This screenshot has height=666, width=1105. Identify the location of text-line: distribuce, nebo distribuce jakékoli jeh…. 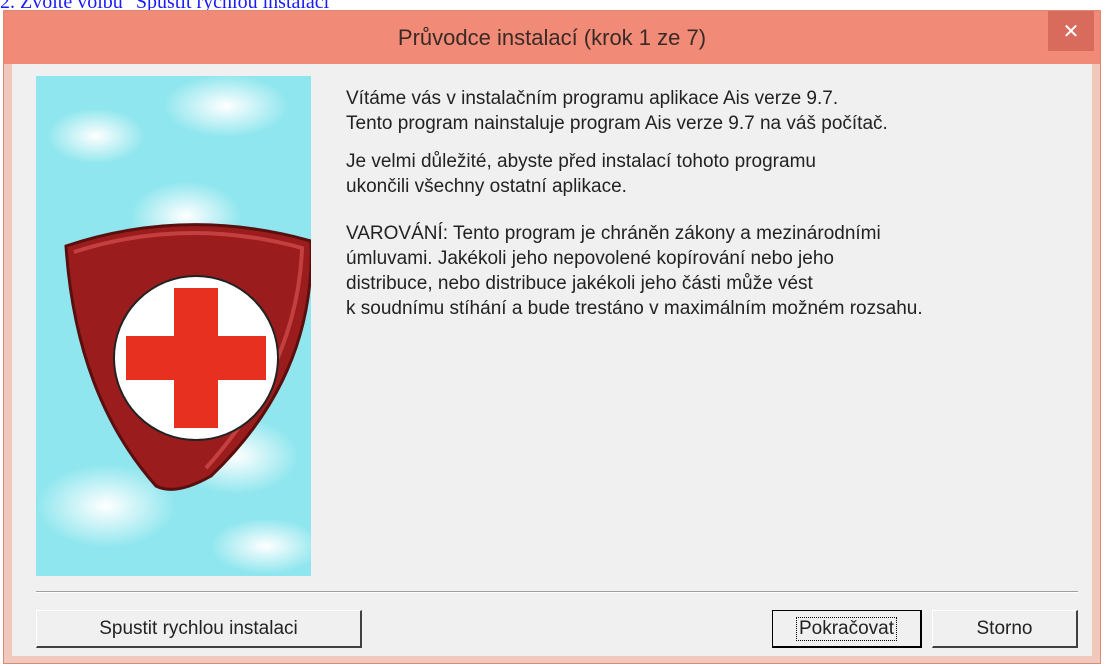
(579, 283).